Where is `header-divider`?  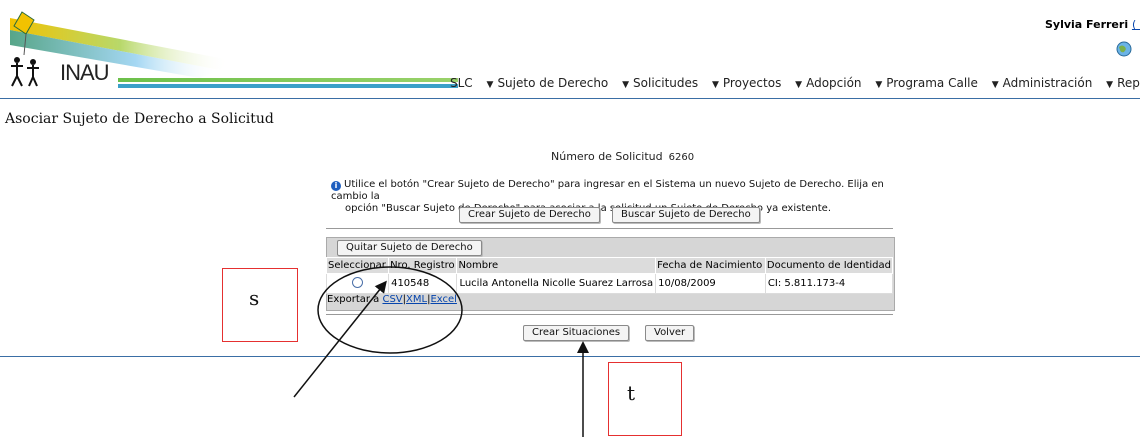 header-divider is located at coordinates (570, 98).